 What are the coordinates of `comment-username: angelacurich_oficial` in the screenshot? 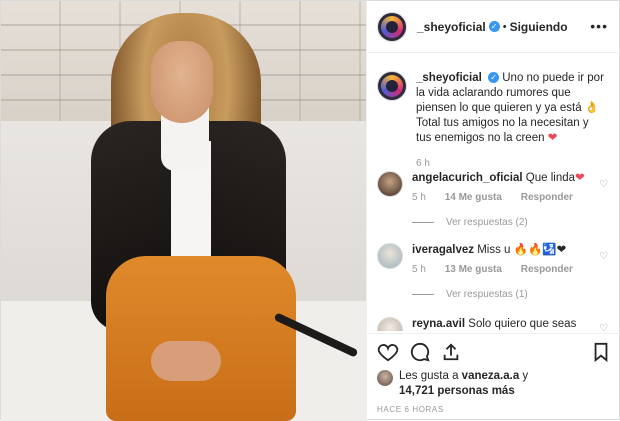 It's located at (467, 178).